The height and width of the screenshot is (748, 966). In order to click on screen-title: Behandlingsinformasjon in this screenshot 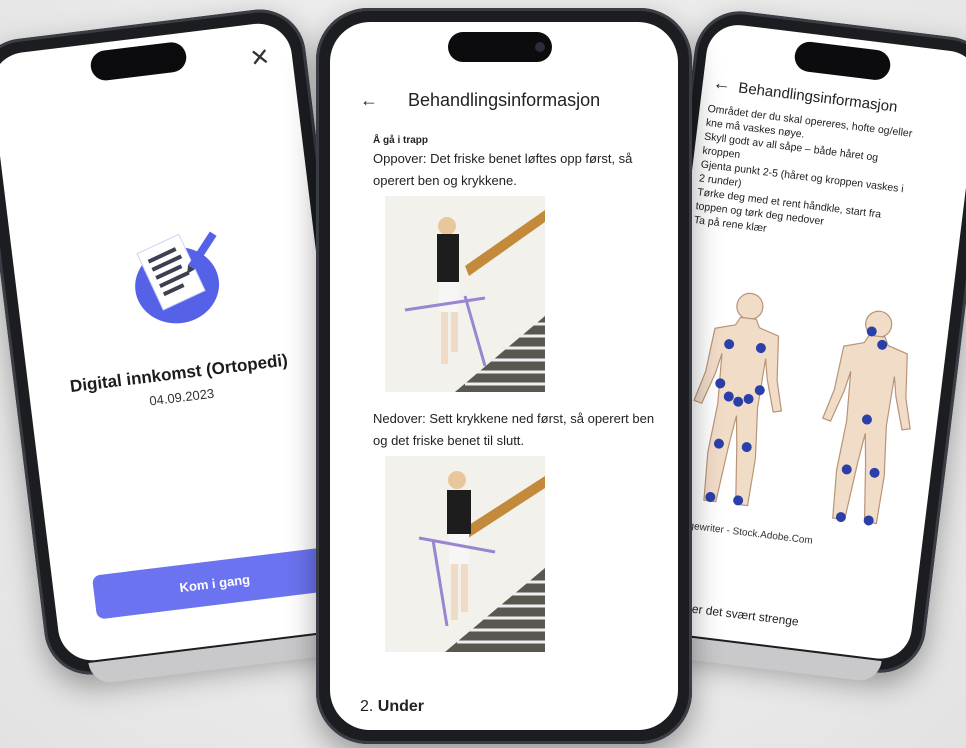, I will do `click(504, 100)`.